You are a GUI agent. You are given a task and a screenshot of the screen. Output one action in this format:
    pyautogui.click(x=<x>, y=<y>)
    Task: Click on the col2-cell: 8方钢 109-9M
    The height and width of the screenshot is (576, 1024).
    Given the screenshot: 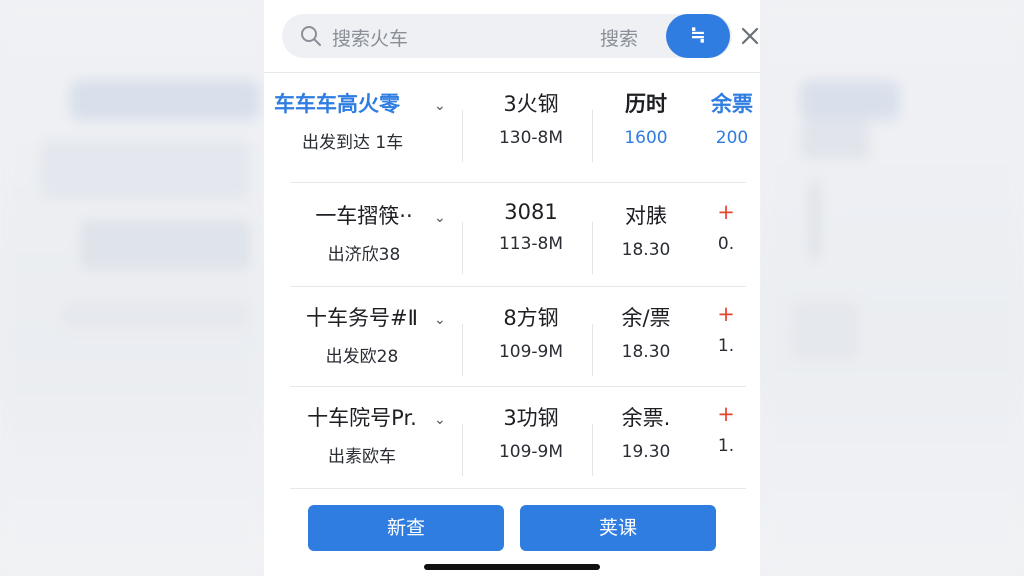 What is the action you would take?
    pyautogui.click(x=531, y=332)
    